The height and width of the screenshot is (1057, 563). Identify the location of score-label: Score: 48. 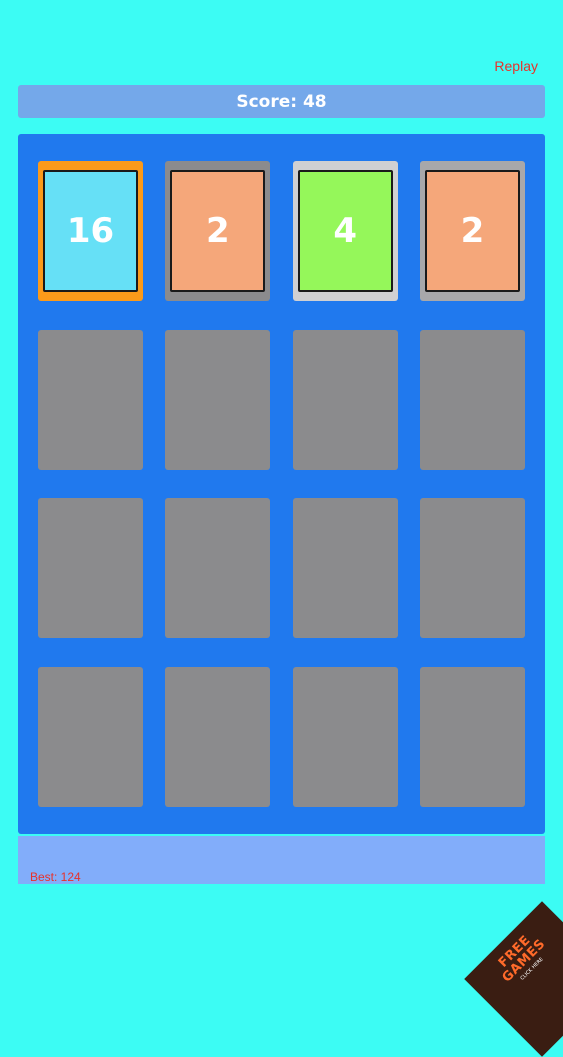
(281, 101).